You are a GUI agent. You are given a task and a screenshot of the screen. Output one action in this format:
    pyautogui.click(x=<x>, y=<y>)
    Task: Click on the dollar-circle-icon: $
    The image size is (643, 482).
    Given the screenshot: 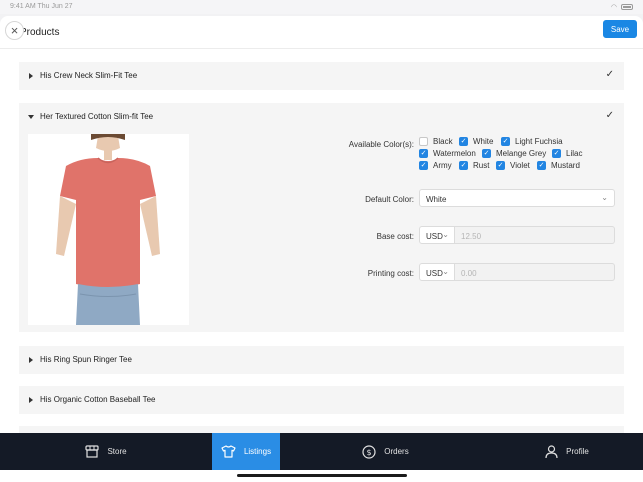 What is the action you would take?
    pyautogui.click(x=369, y=451)
    